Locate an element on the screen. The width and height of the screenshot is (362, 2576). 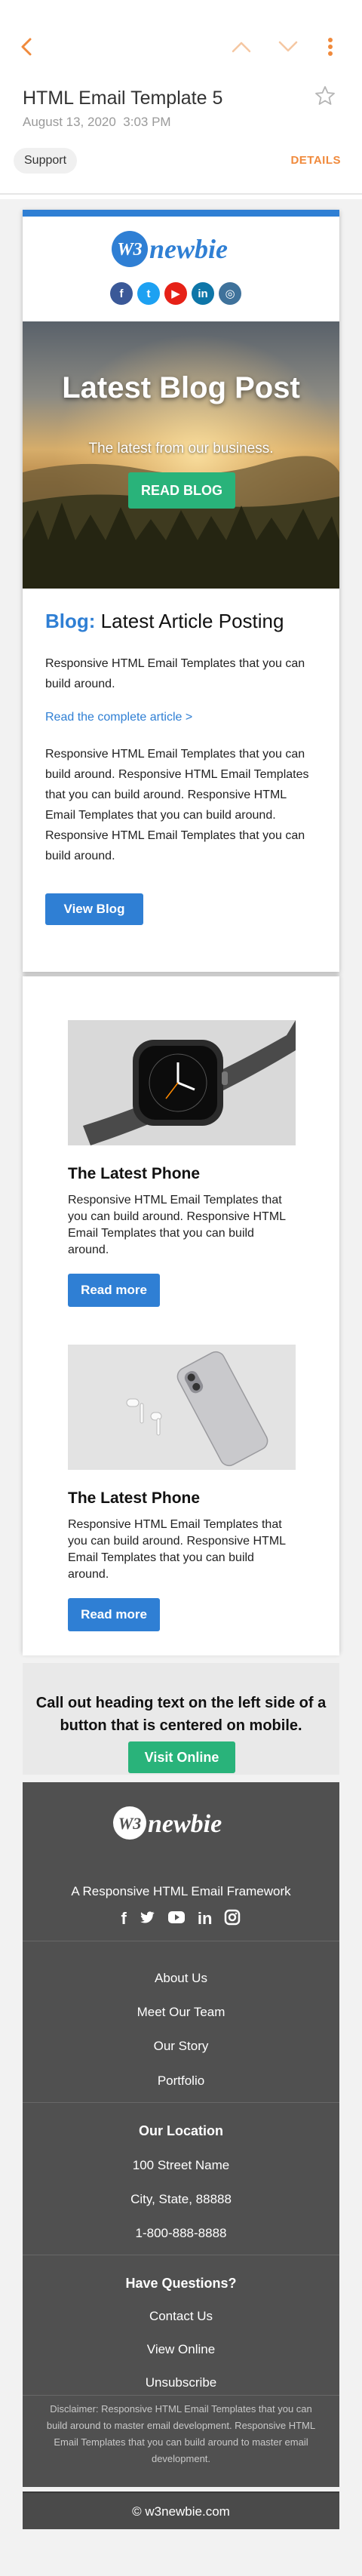
youtube-icon: ▶ is located at coordinates (175, 293).